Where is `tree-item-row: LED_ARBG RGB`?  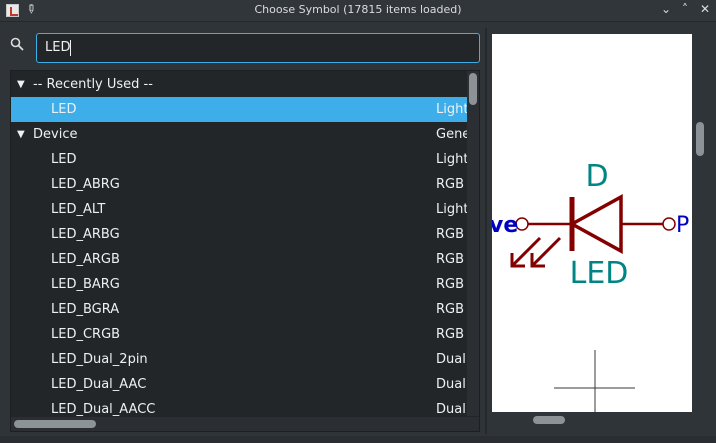
tree-item-row: LED_ARBG RGB is located at coordinates (239, 234).